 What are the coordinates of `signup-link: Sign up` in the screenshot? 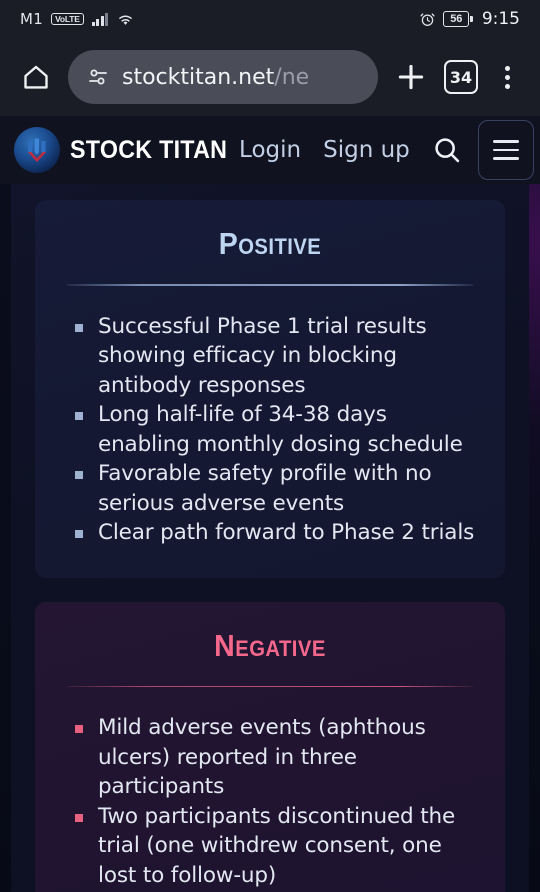 It's located at (366, 150).